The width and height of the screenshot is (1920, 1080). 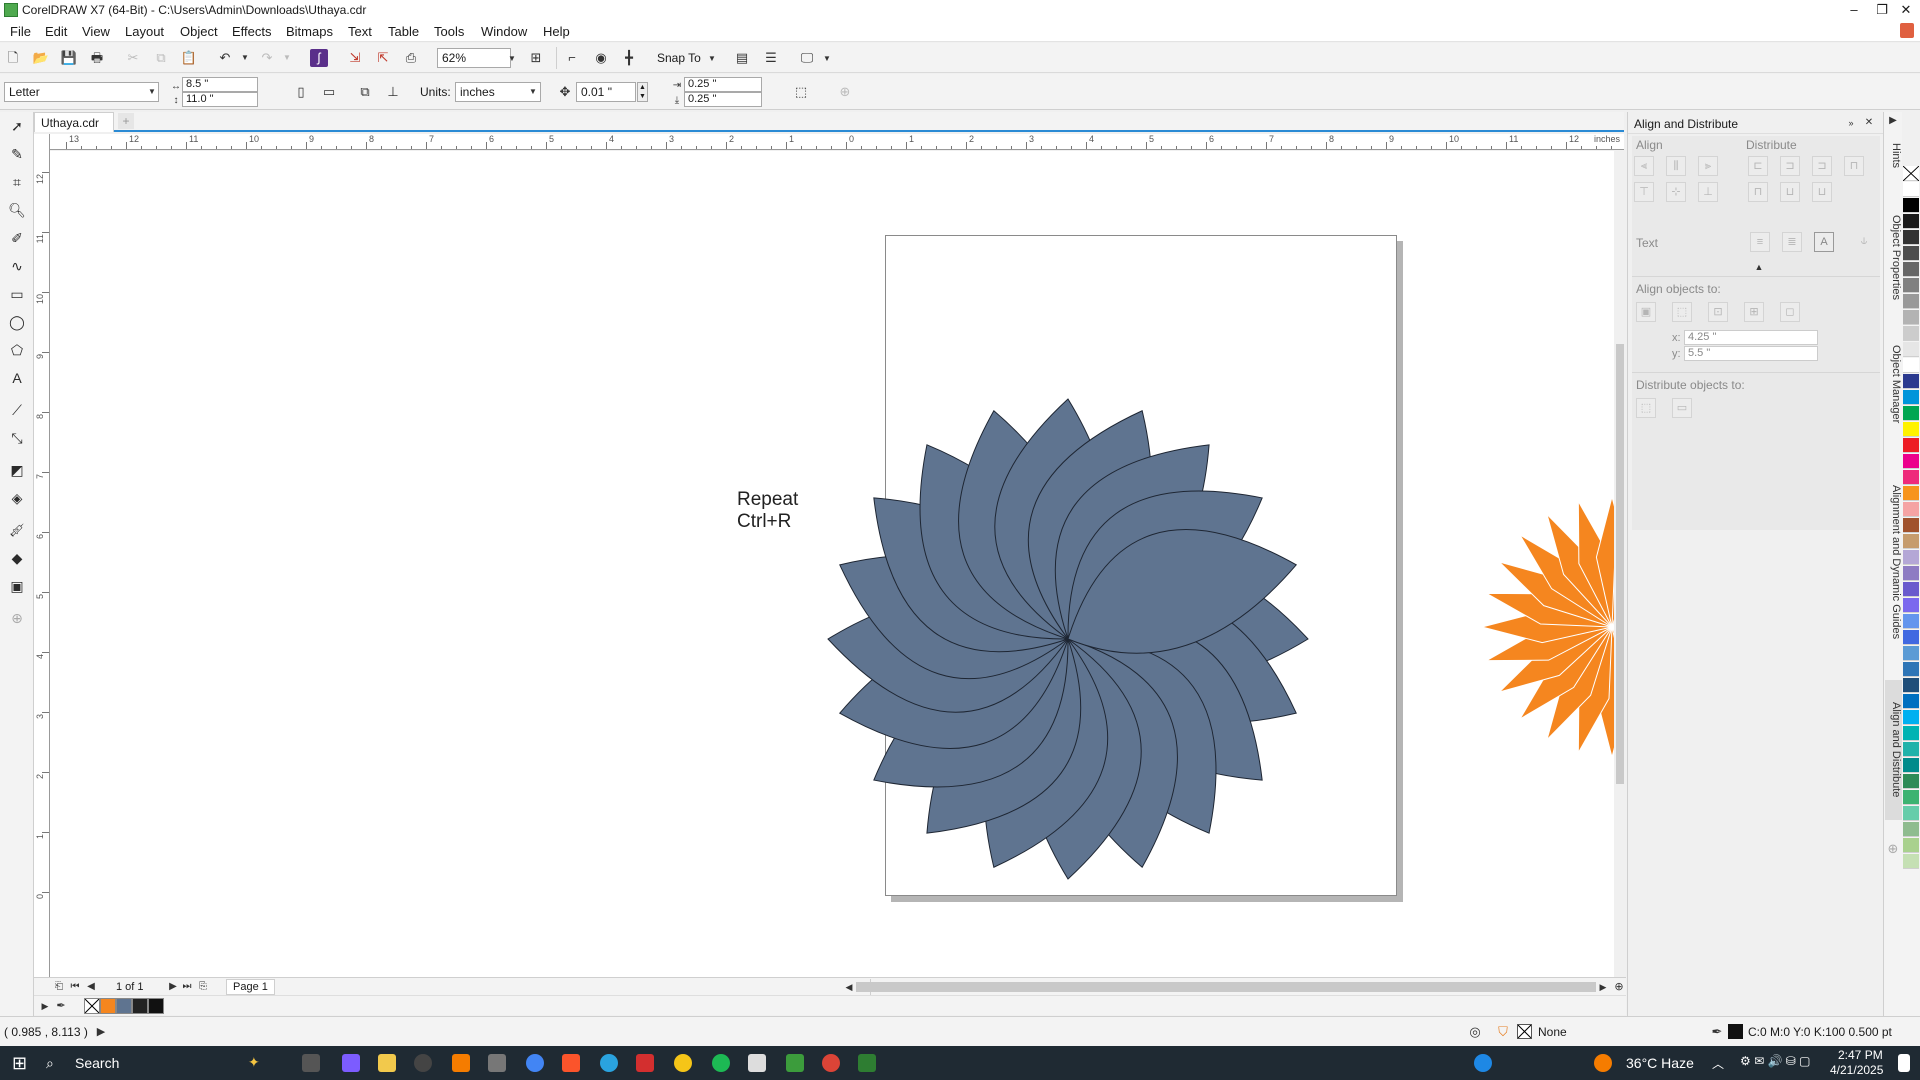 What do you see at coordinates (721, 1063) in the screenshot?
I see `spotify-icon` at bounding box center [721, 1063].